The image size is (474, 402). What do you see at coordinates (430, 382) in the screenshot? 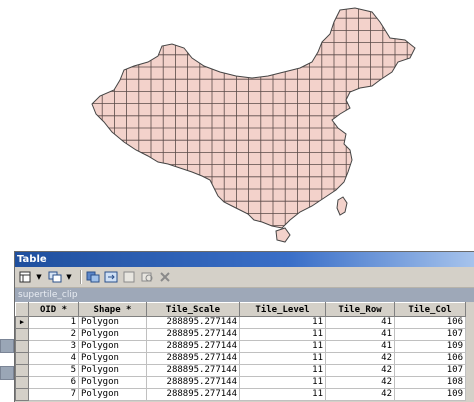
I see `cell-tile-col: 108` at bounding box center [430, 382].